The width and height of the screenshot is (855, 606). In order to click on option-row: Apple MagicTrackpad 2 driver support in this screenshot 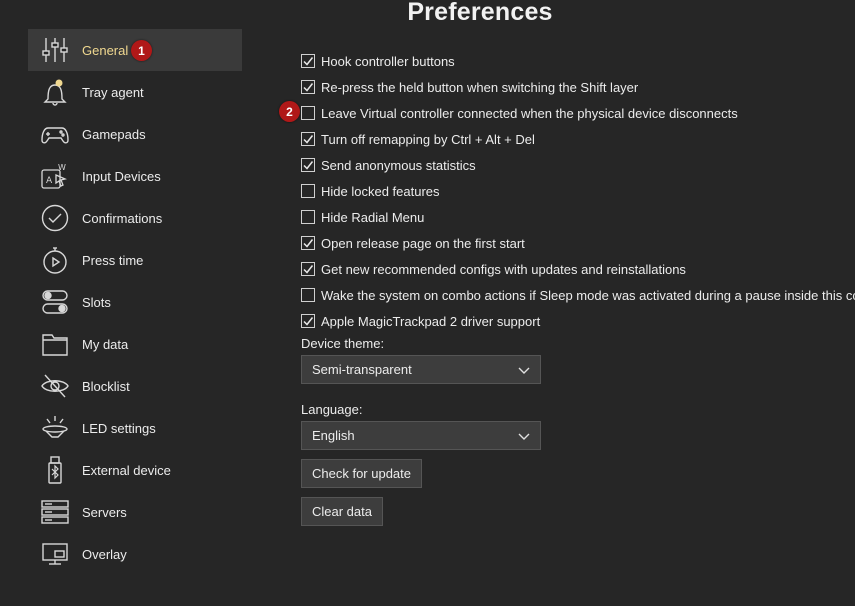, I will do `click(578, 321)`.